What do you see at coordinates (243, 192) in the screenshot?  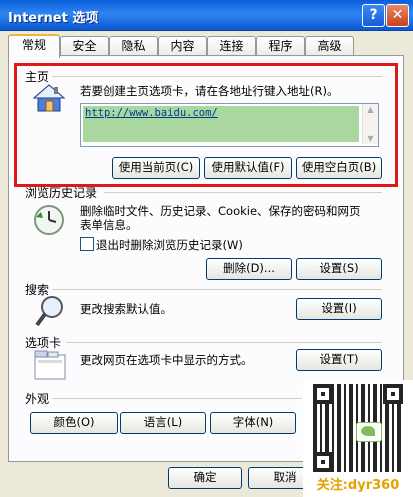 I see `history-divider` at bounding box center [243, 192].